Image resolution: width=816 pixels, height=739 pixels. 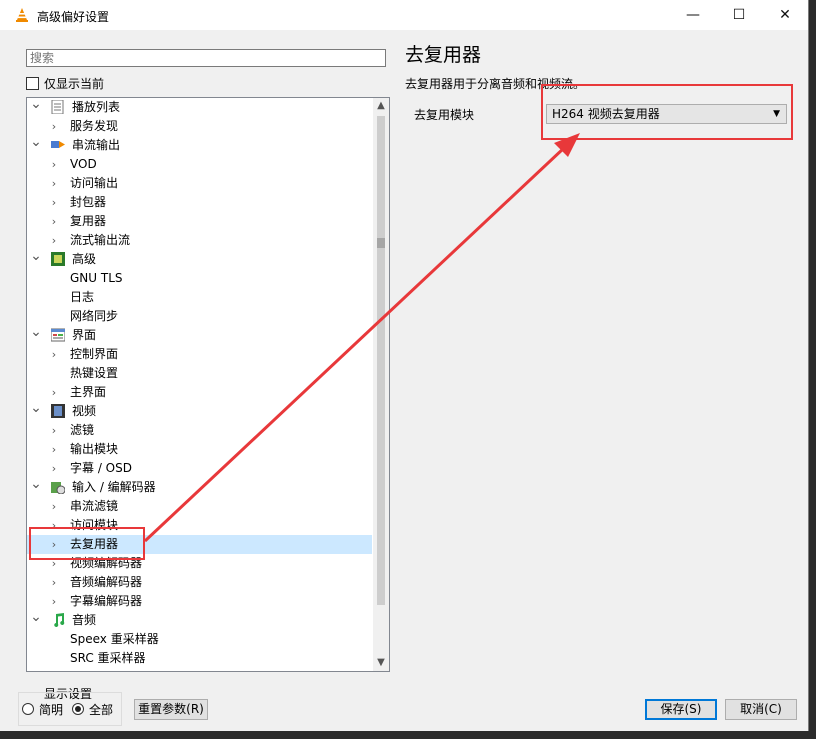 What do you see at coordinates (78, 709) in the screenshot?
I see `radio-all` at bounding box center [78, 709].